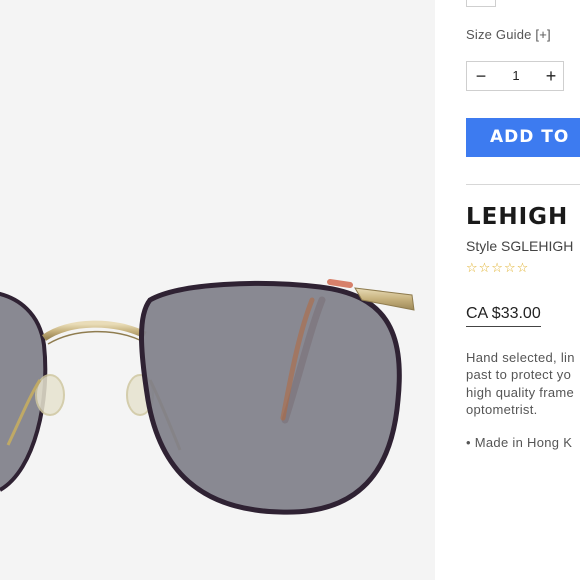 The height and width of the screenshot is (580, 580). I want to click on quantity-stepper: − 1 +, so click(515, 76).